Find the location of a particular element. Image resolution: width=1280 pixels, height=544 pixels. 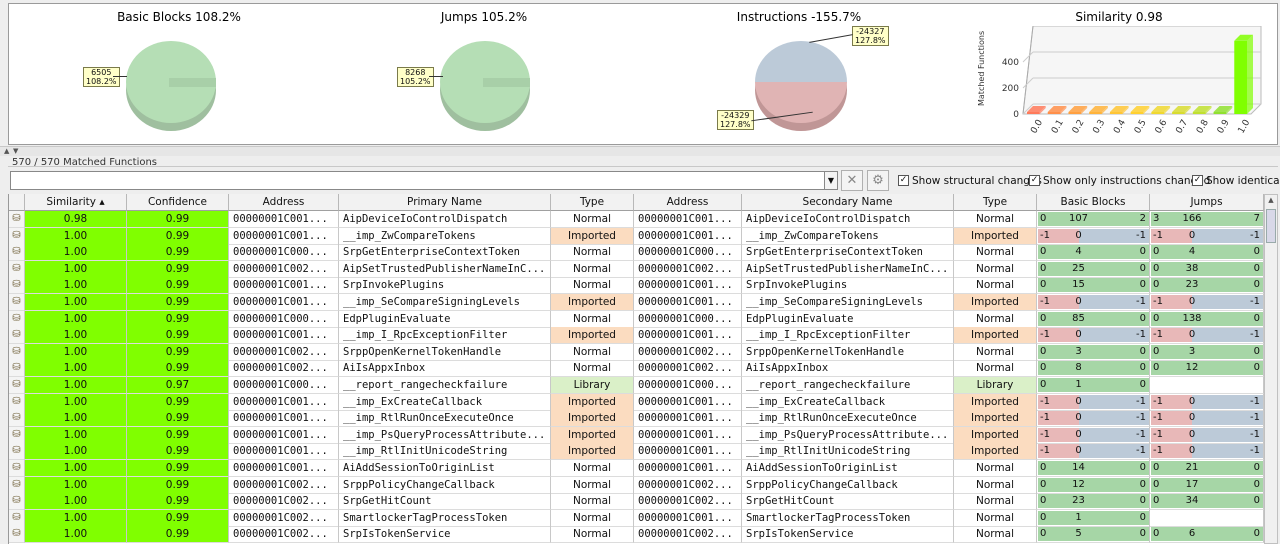

confidence-cell: 0.97 is located at coordinates (178, 385).